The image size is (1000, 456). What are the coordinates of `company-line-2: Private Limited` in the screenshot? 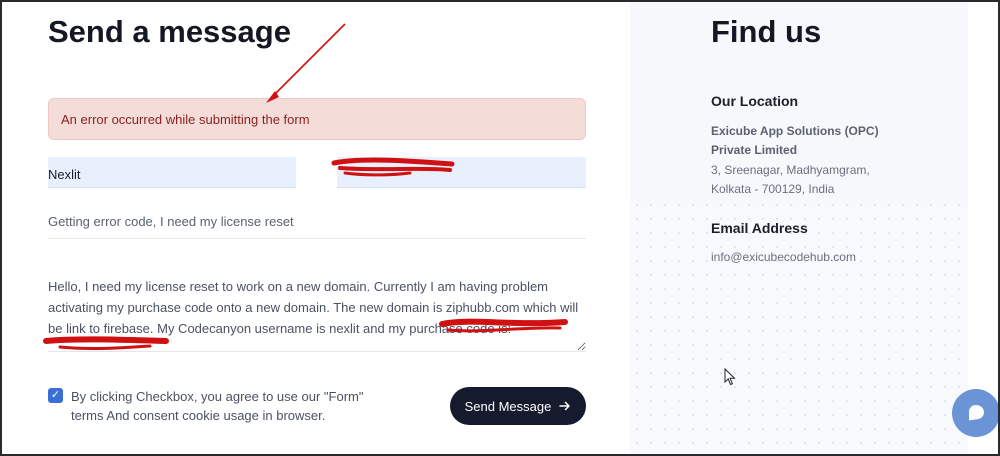 It's located at (754, 150).